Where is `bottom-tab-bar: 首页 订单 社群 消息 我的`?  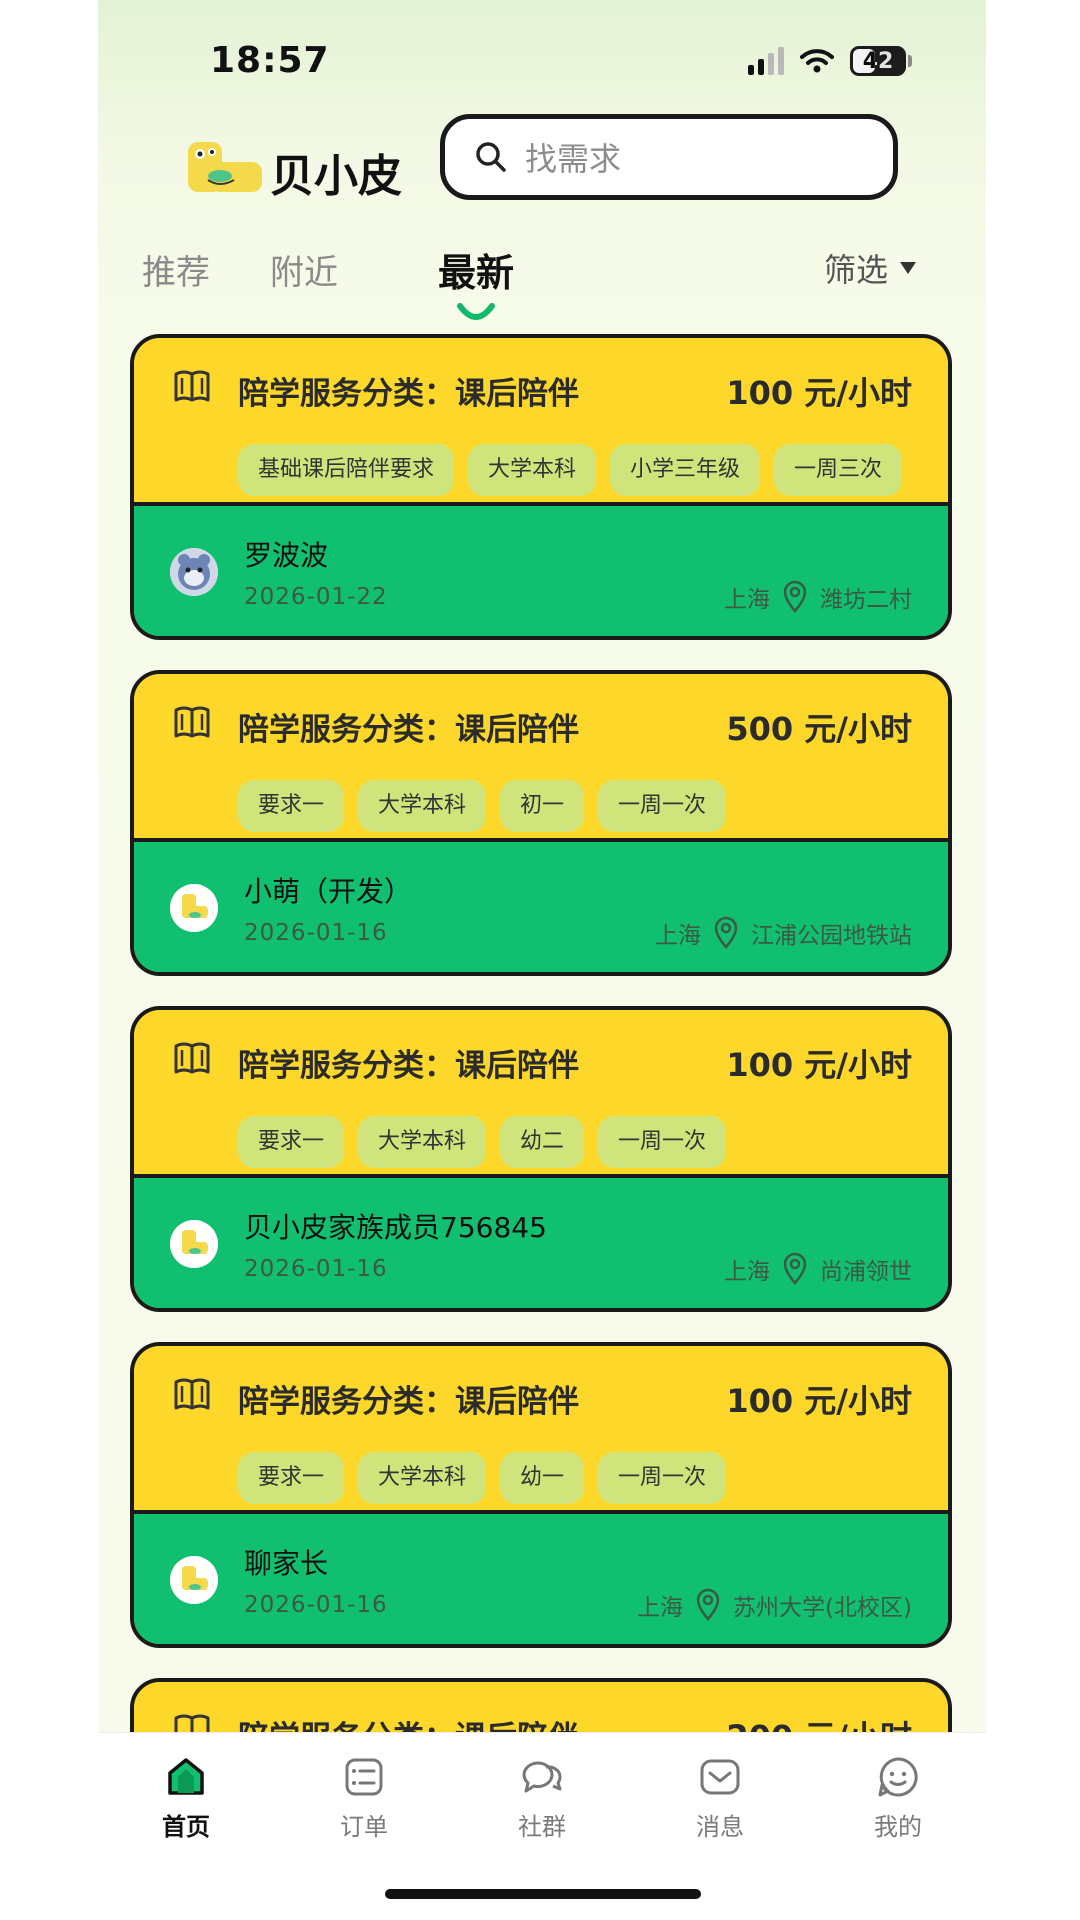
bottom-tab-bar: 首页 订单 社群 消息 我的 is located at coordinates (542, 1826).